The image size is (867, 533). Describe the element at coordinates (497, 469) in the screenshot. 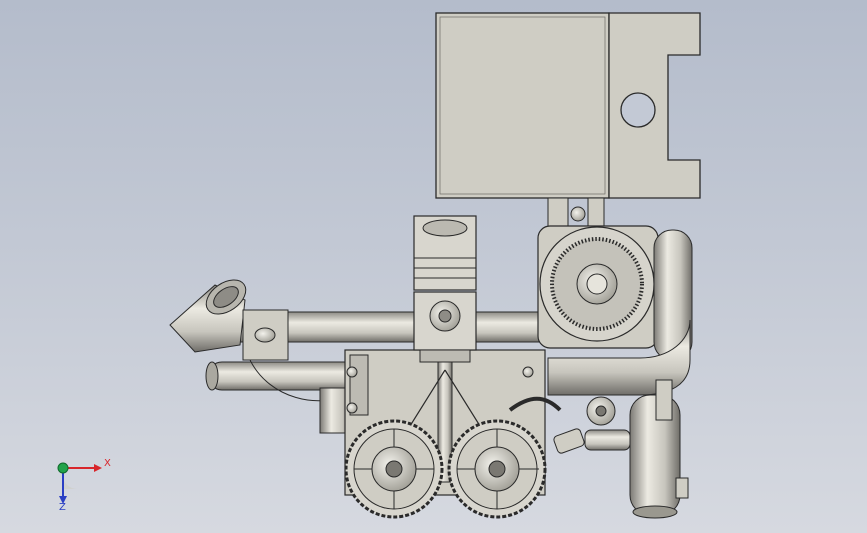

I see `timing-gear-right` at that location.